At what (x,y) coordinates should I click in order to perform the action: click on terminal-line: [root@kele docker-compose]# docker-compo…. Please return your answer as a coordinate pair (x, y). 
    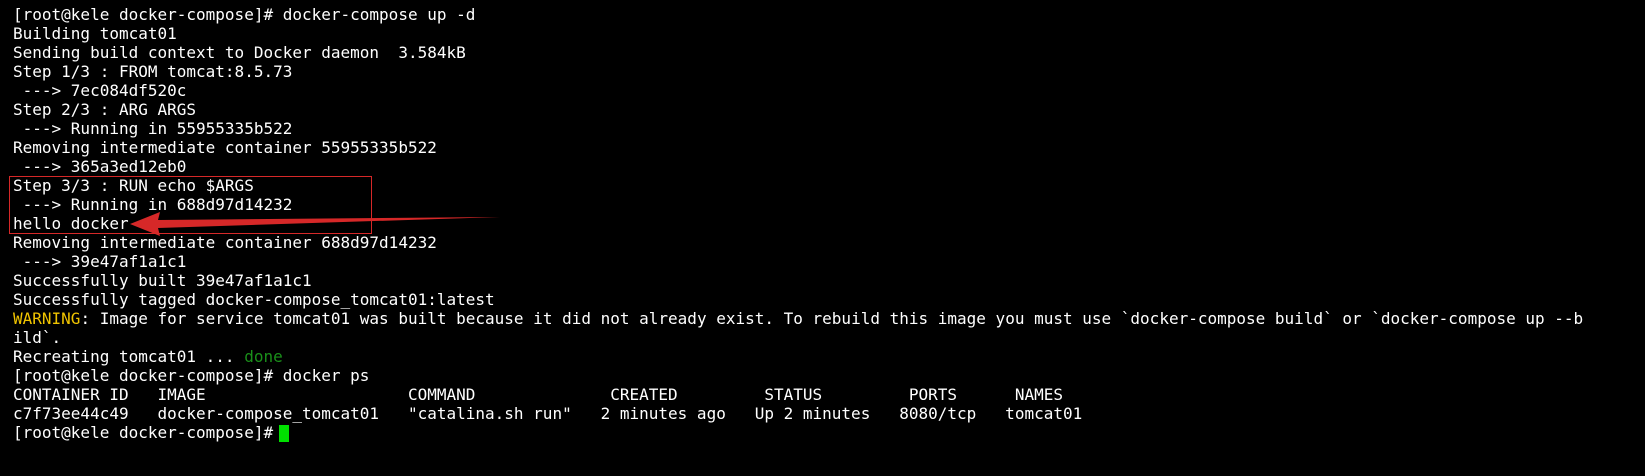
    Looking at the image, I should click on (244, 14).